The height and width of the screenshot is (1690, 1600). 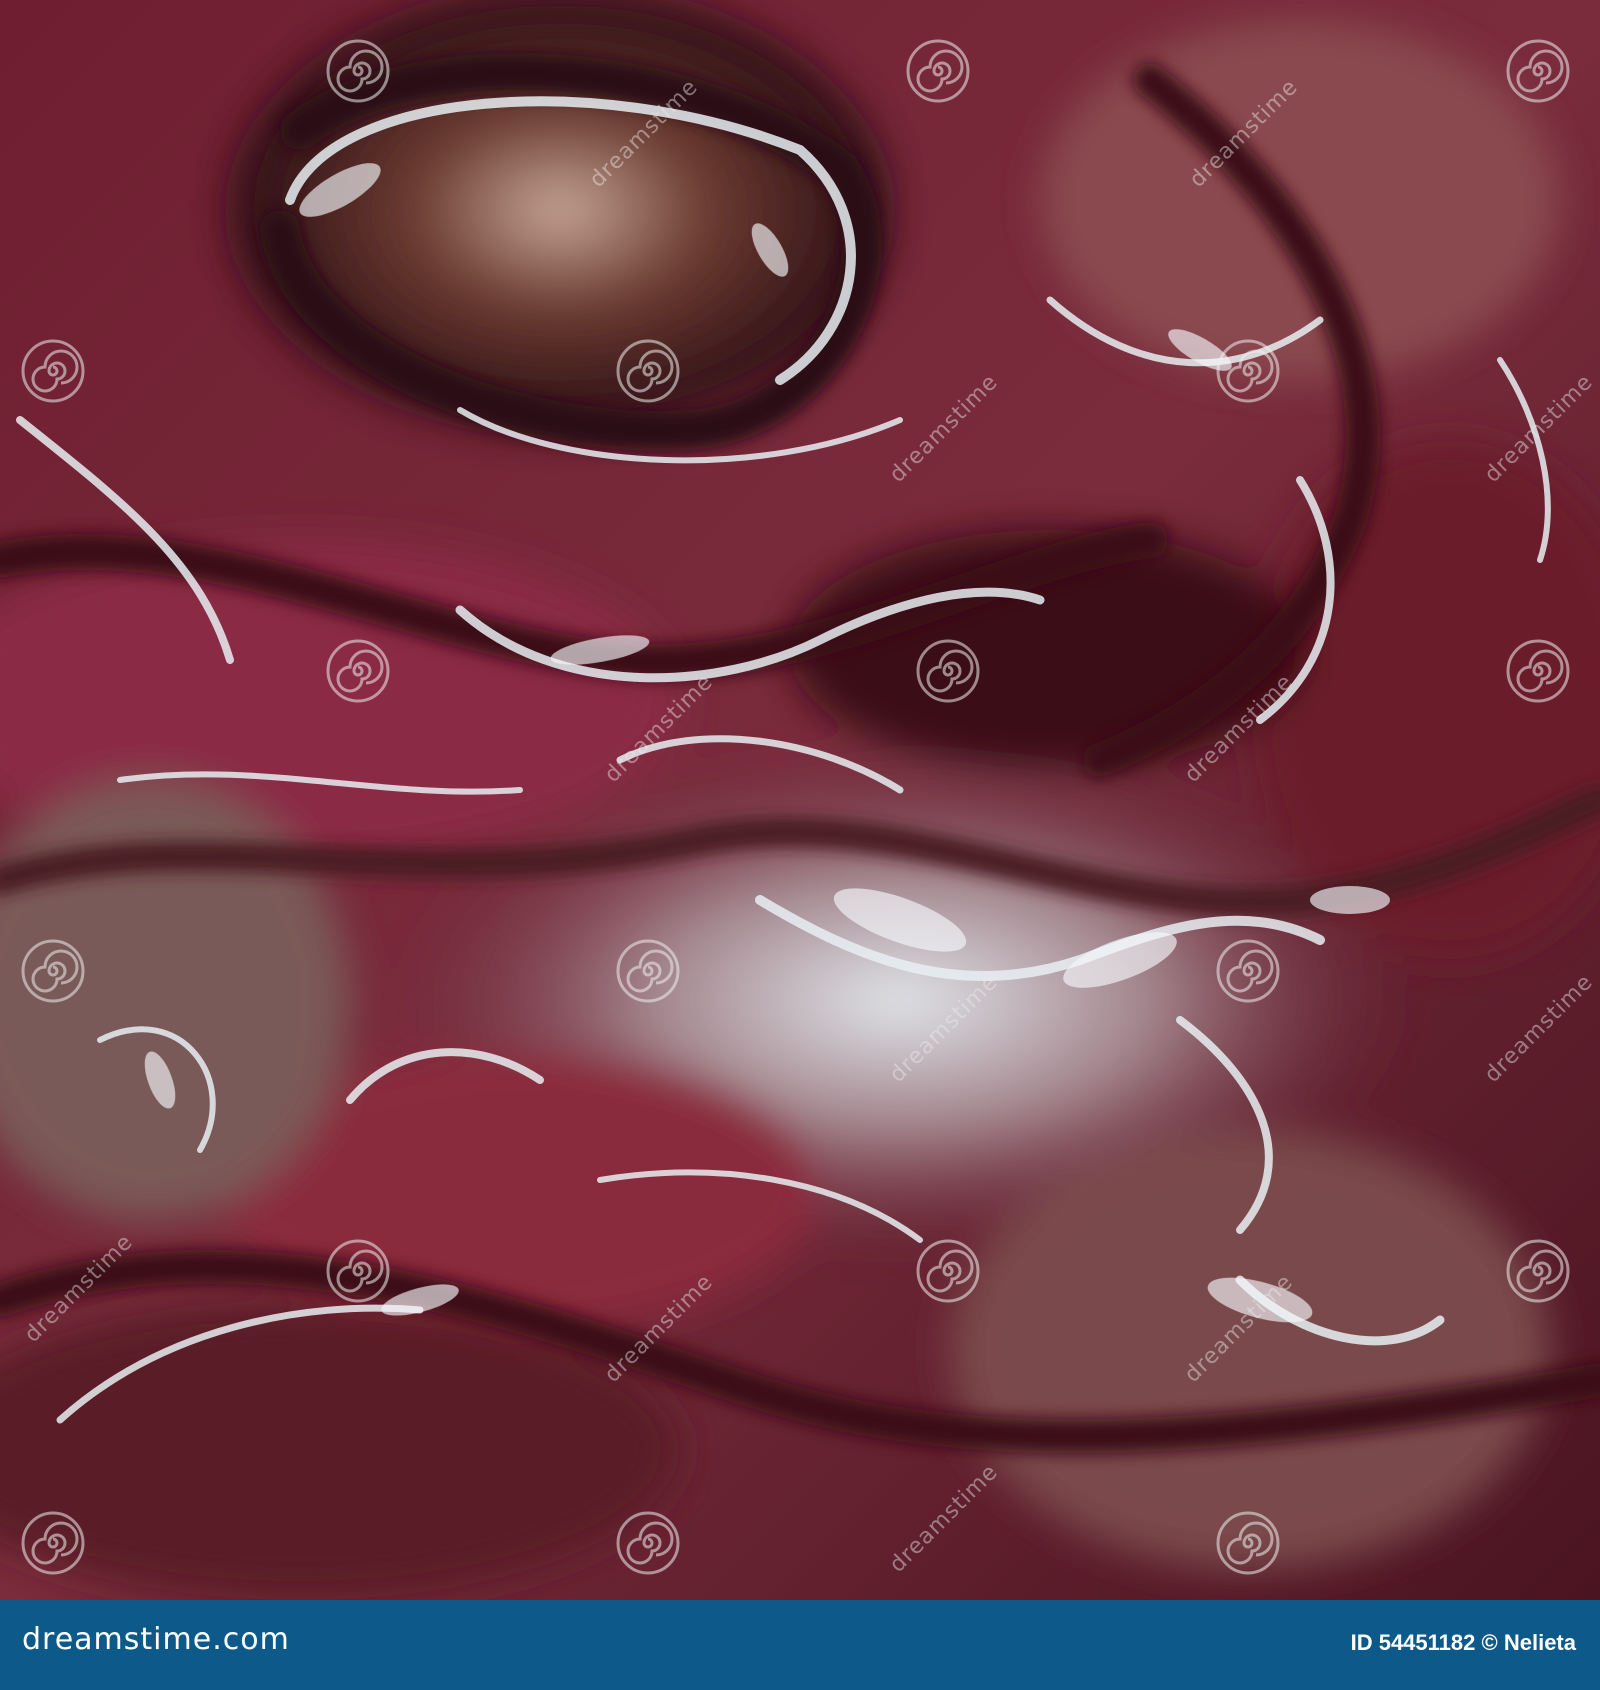 What do you see at coordinates (1427, 1642) in the screenshot?
I see `image-id-value: 54451182` at bounding box center [1427, 1642].